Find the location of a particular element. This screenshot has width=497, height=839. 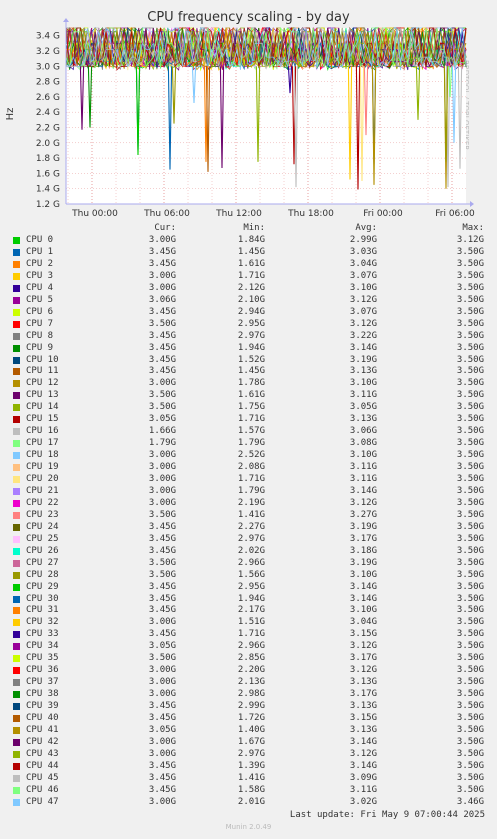

y-tick-label: 2.6 G is located at coordinates (48, 98).